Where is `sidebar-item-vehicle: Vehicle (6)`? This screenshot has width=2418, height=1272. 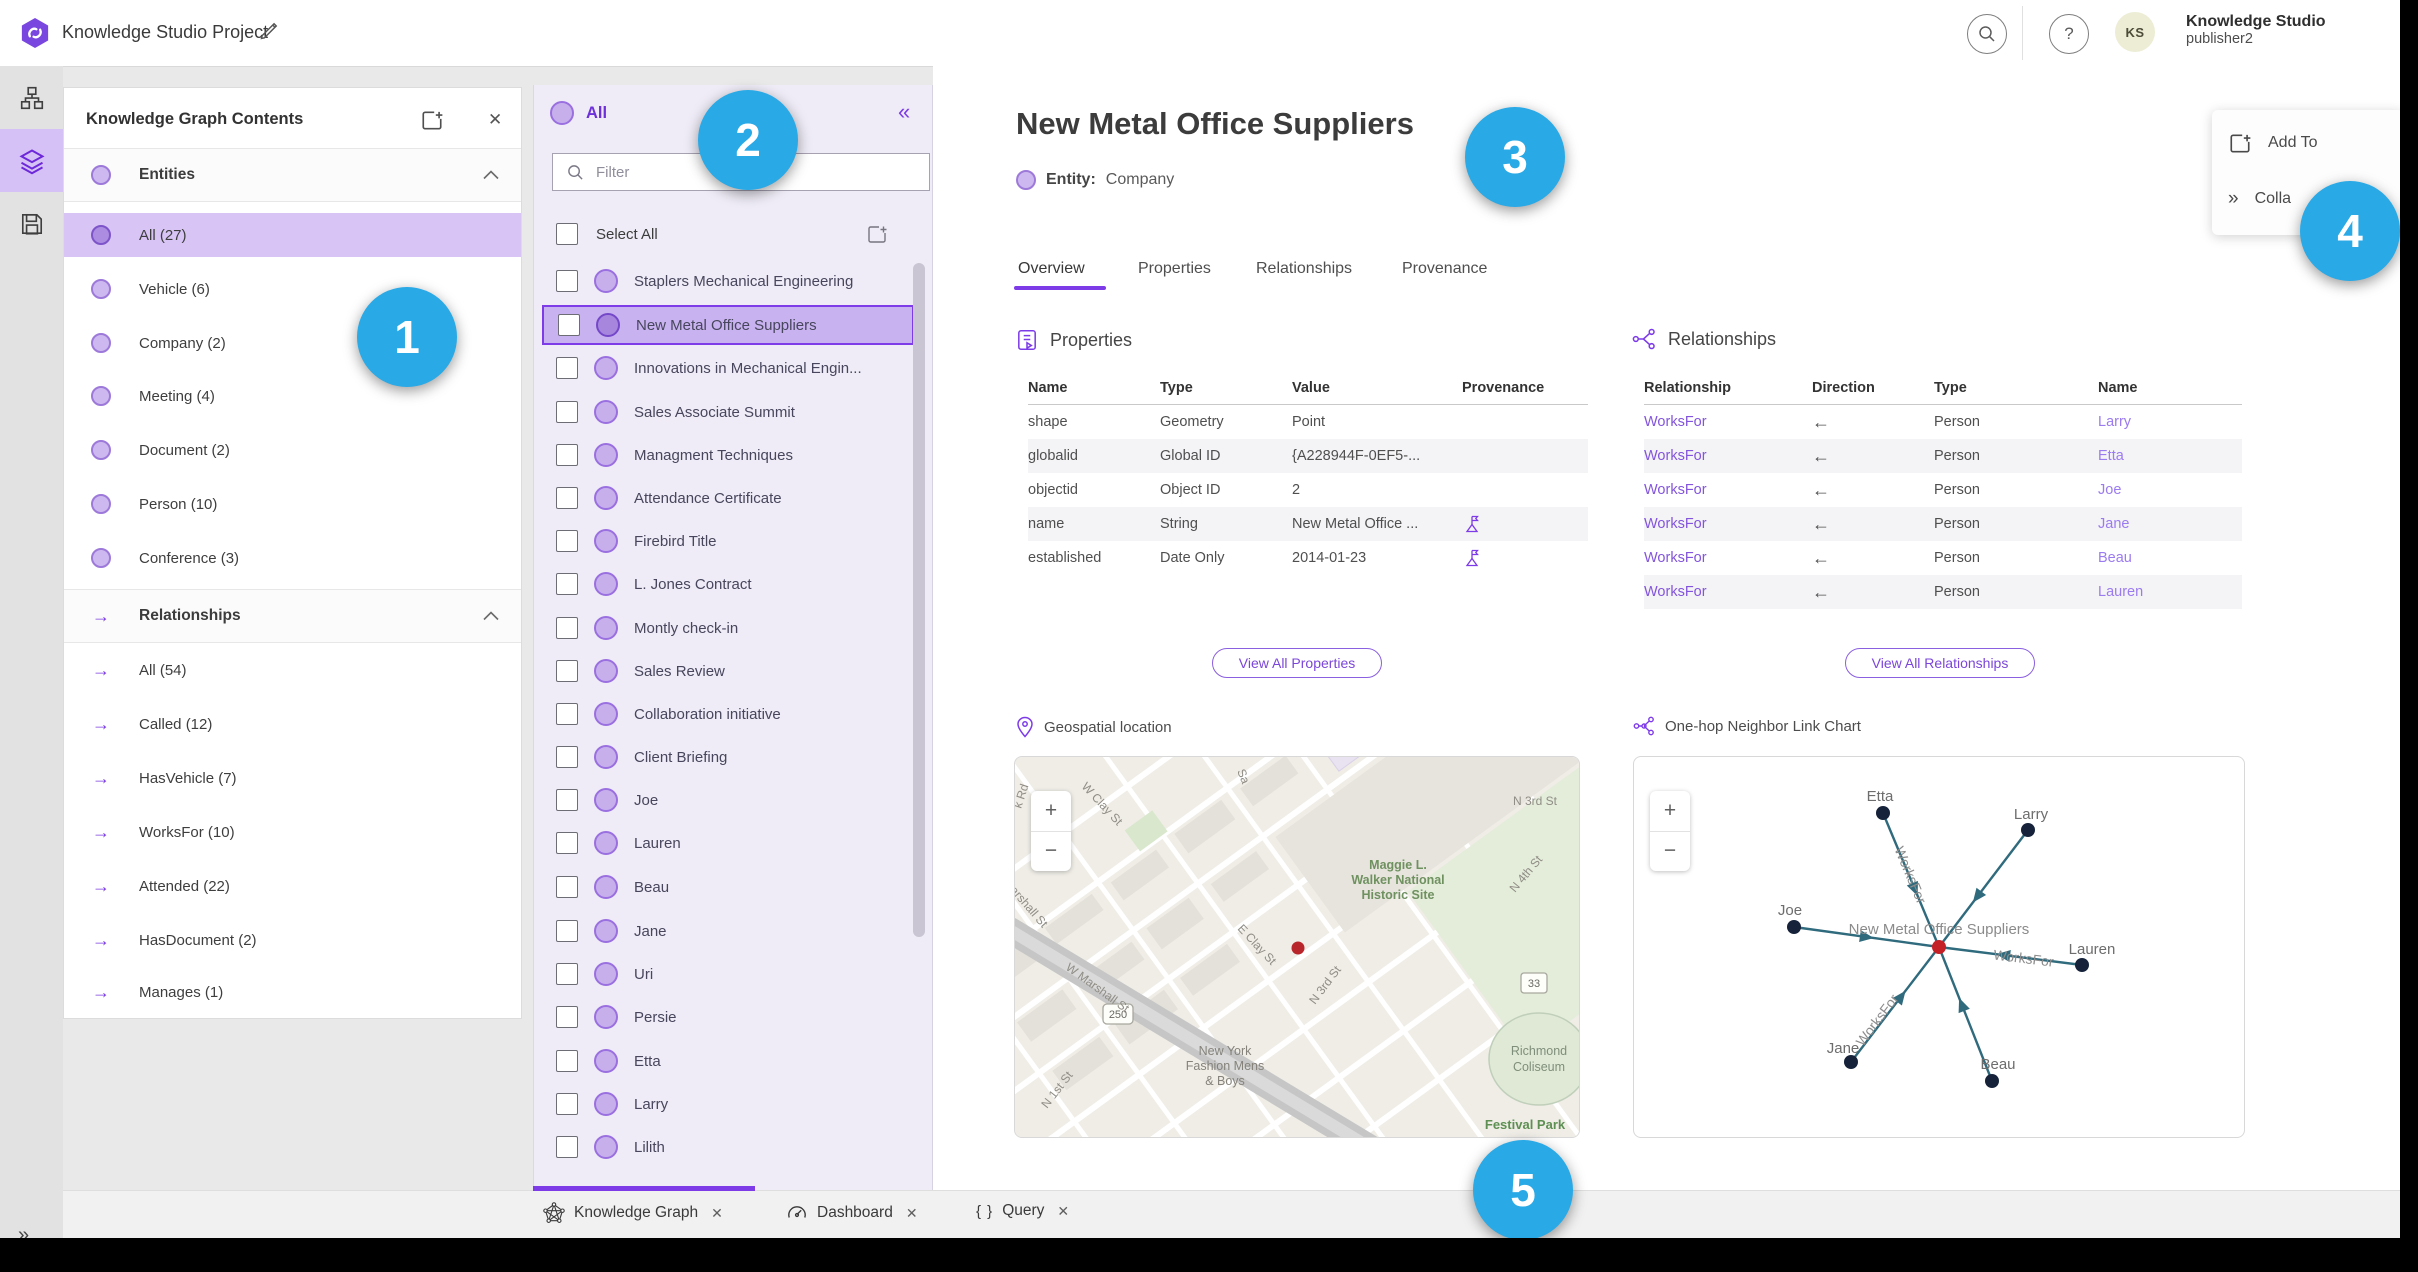
sidebar-item-vehicle: Vehicle (6) is located at coordinates (292, 289).